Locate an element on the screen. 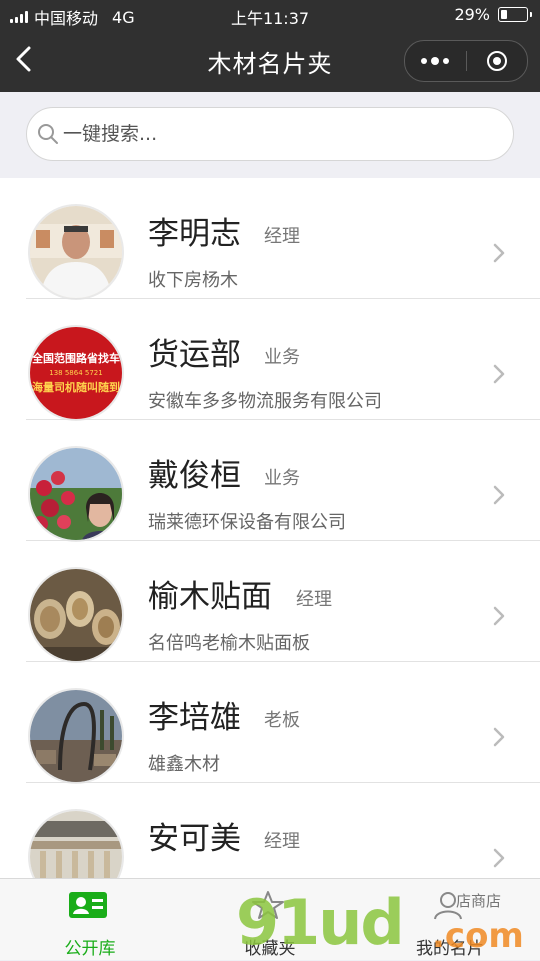  close-miniprogram-button is located at coordinates (497, 61).